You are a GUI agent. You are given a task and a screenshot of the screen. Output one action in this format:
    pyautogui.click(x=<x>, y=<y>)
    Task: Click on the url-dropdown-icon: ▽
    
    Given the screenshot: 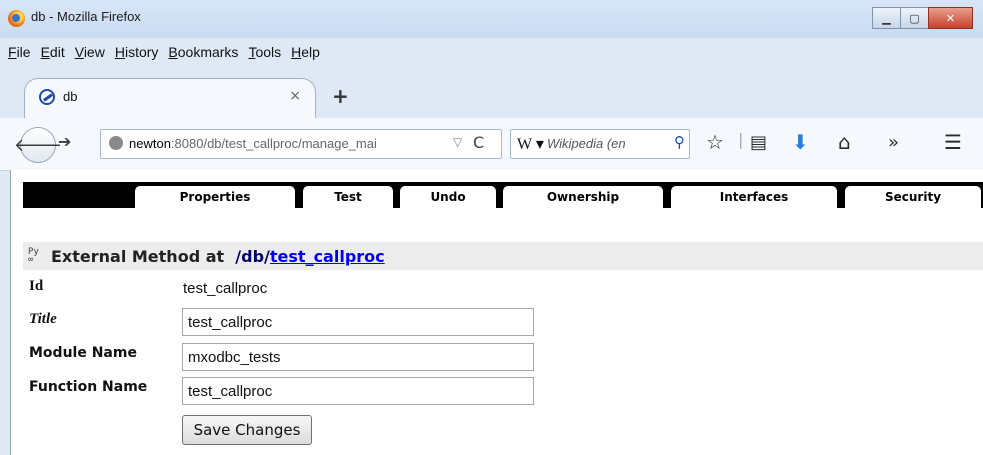 What is the action you would take?
    pyautogui.click(x=457, y=142)
    